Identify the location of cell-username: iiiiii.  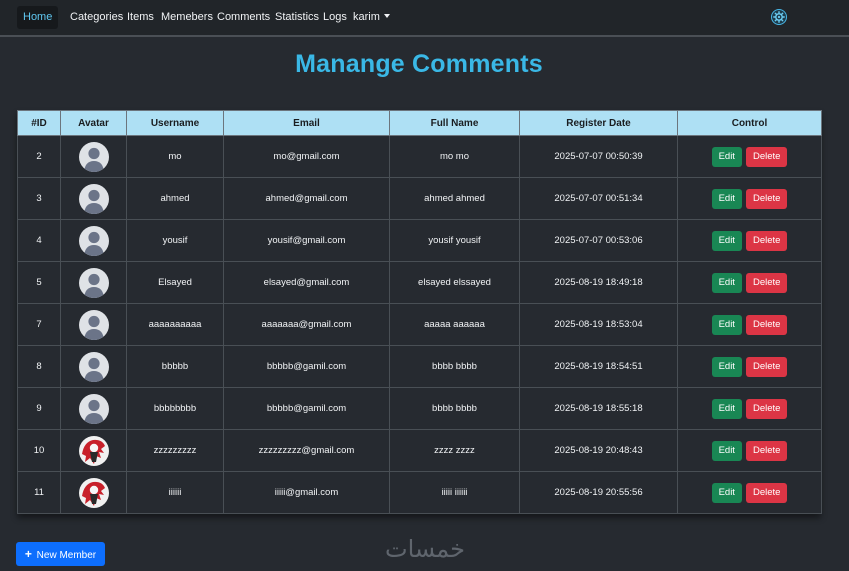
(175, 492).